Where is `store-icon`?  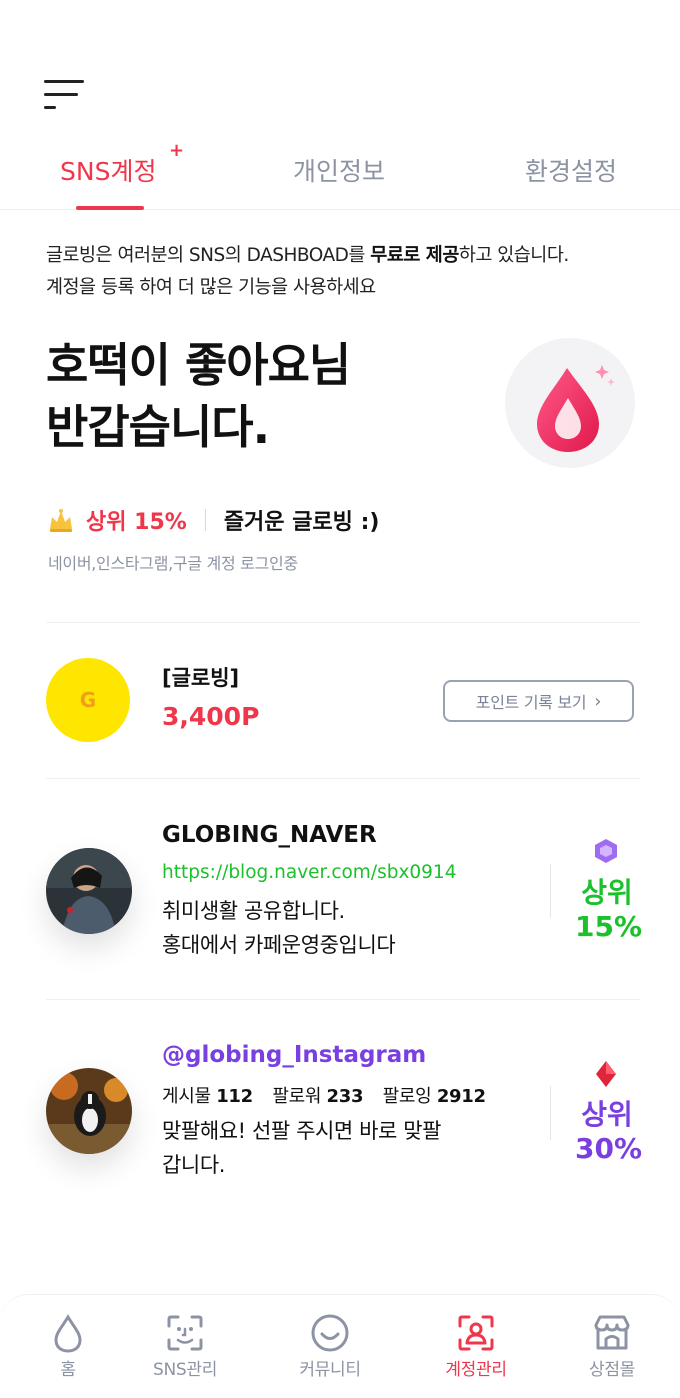 store-icon is located at coordinates (612, 1332).